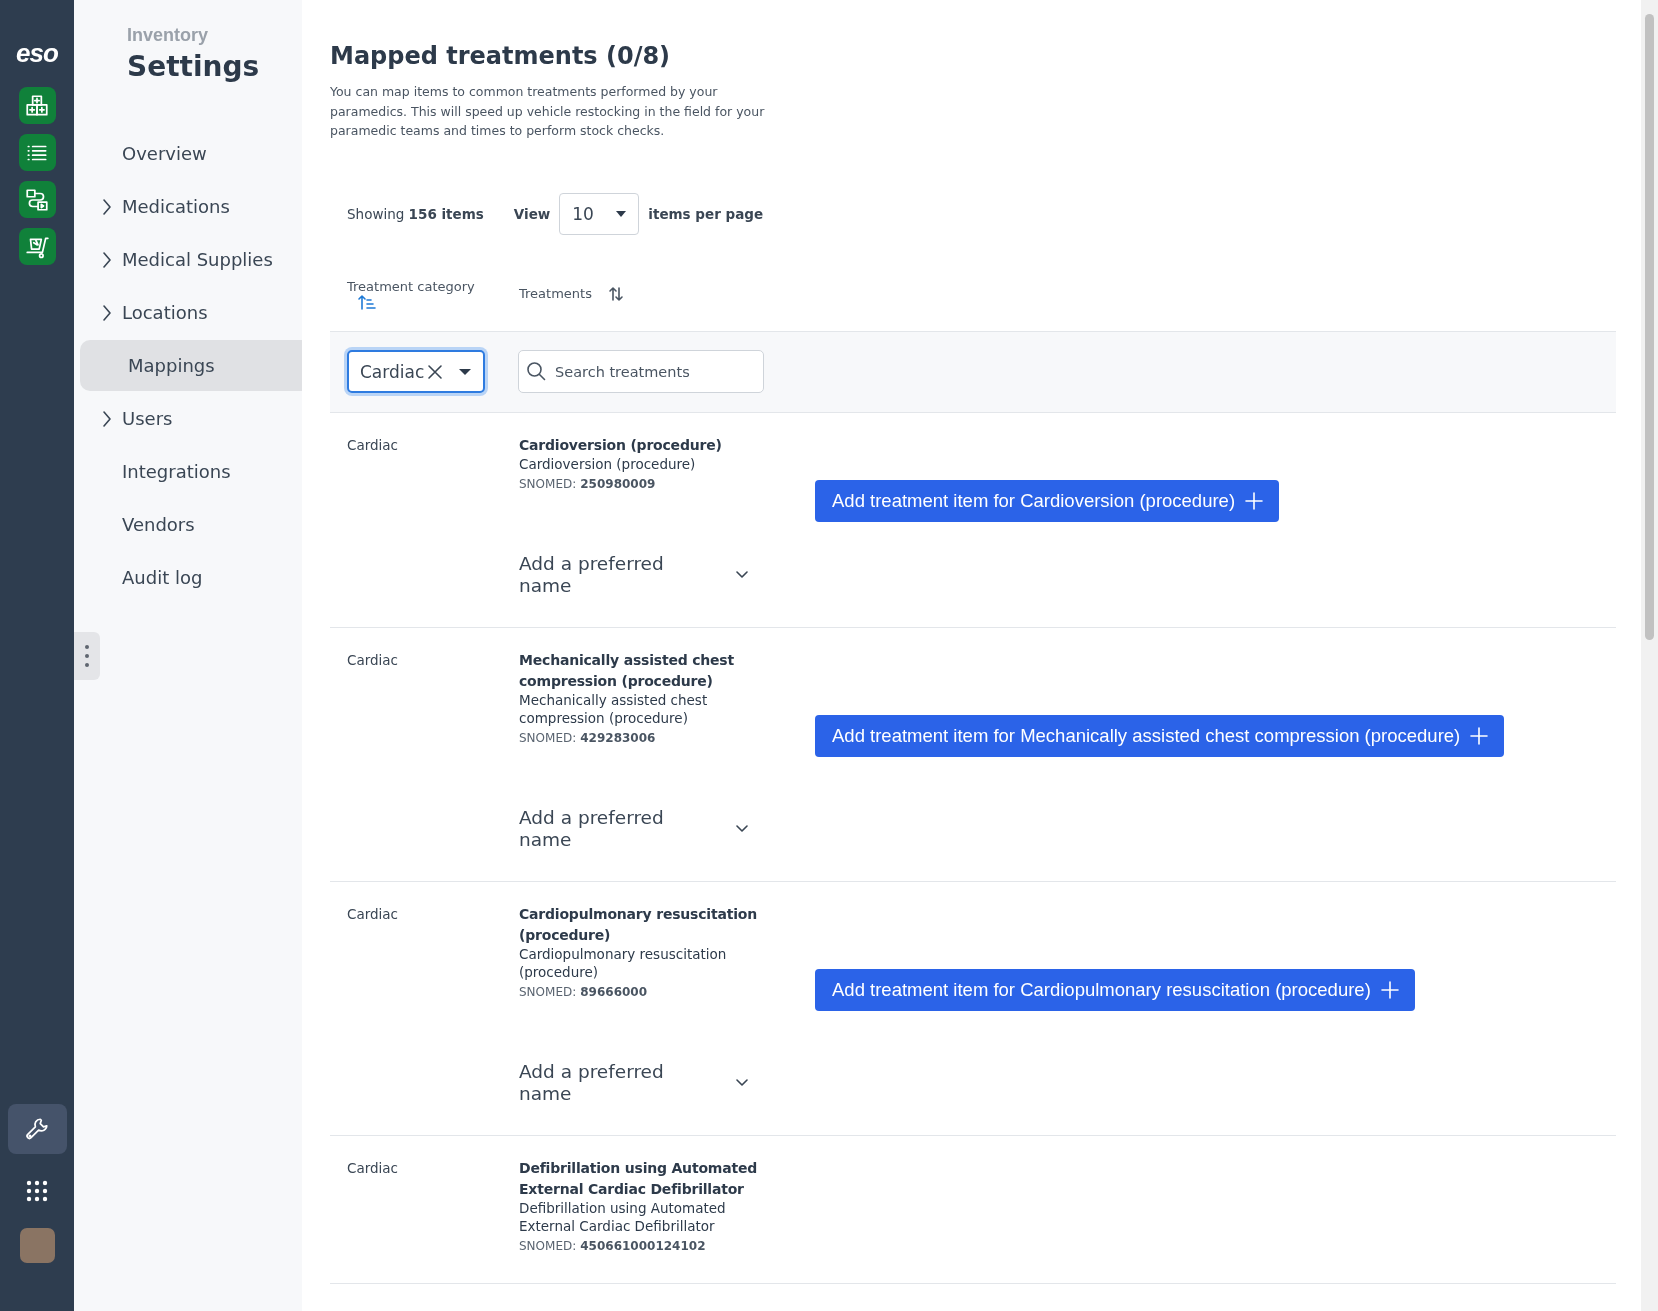 Image resolution: width=1658 pixels, height=1311 pixels. Describe the element at coordinates (618, 484) in the screenshot. I see `snomed-code: 250980009` at that location.